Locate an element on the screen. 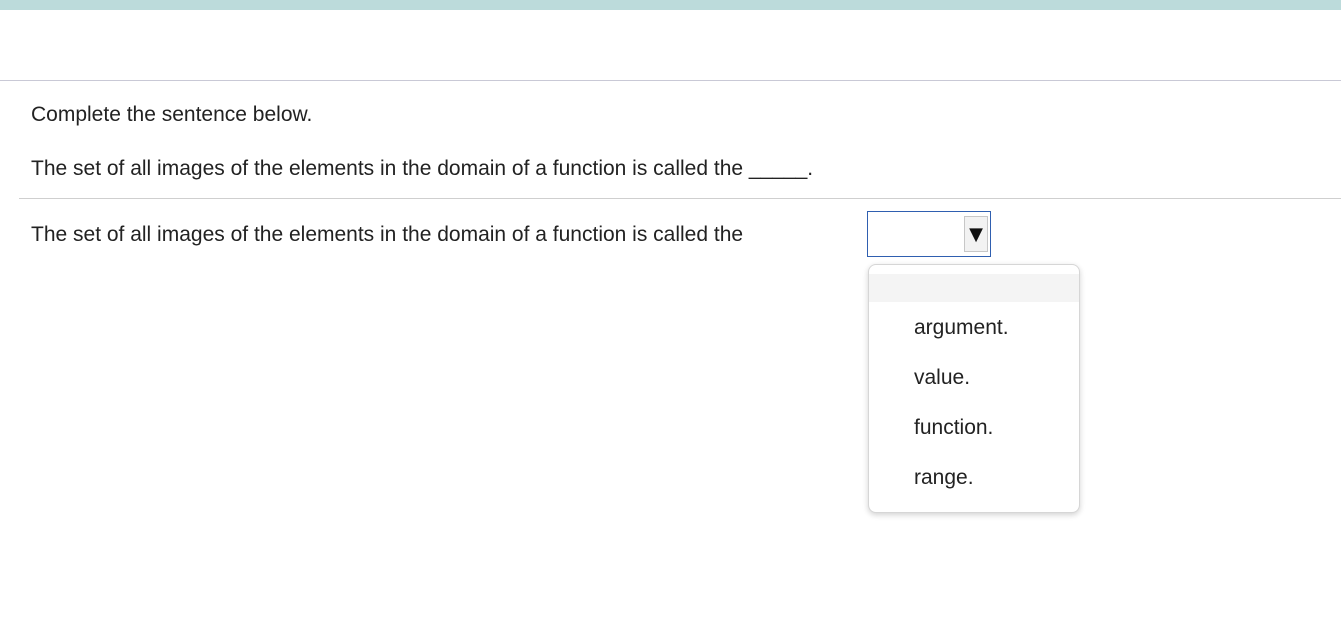 The image size is (1341, 631). dropdown-option-function: function. is located at coordinates (953, 428).